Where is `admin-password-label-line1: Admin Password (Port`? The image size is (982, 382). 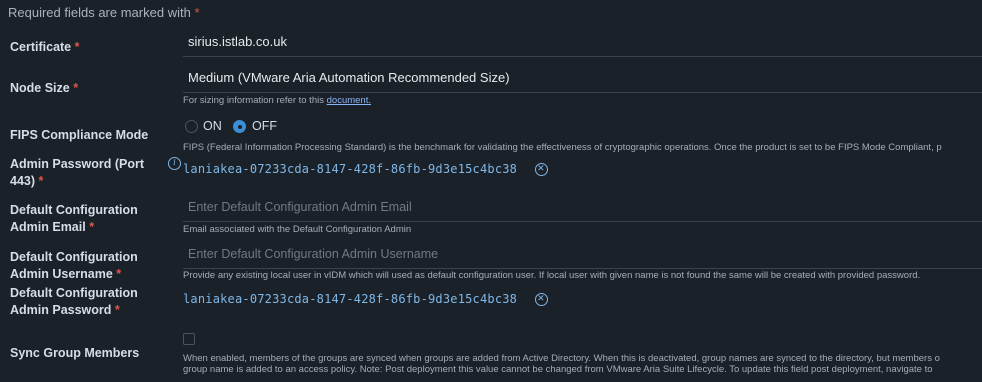
admin-password-label-line1: Admin Password (Port is located at coordinates (77, 164).